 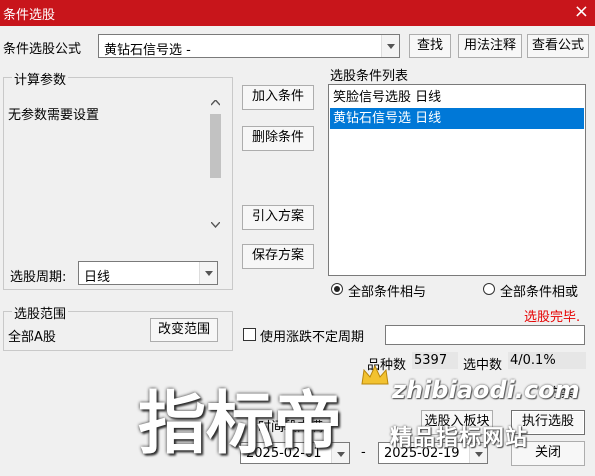 I want to click on formula-select: 黄钻石信号选 -, so click(x=249, y=46).